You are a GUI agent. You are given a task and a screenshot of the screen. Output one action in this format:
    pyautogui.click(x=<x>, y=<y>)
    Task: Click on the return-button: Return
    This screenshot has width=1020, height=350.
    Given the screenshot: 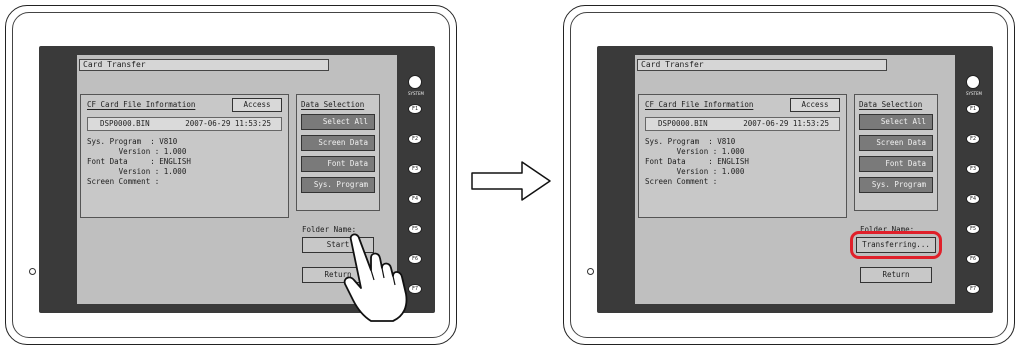 What is the action you would take?
    pyautogui.click(x=896, y=275)
    